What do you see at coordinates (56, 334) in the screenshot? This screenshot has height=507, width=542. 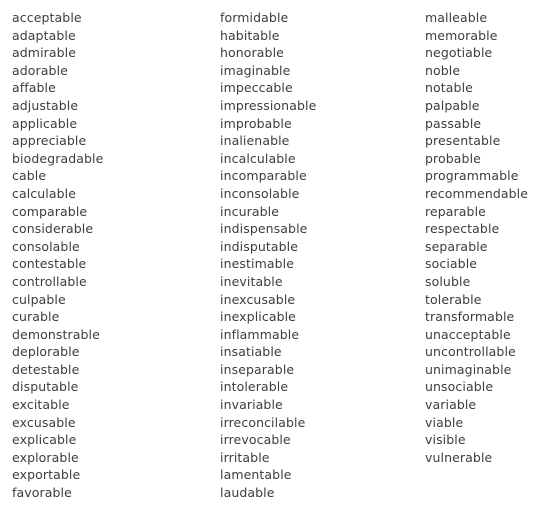 I see `word-item: demonstrable` at bounding box center [56, 334].